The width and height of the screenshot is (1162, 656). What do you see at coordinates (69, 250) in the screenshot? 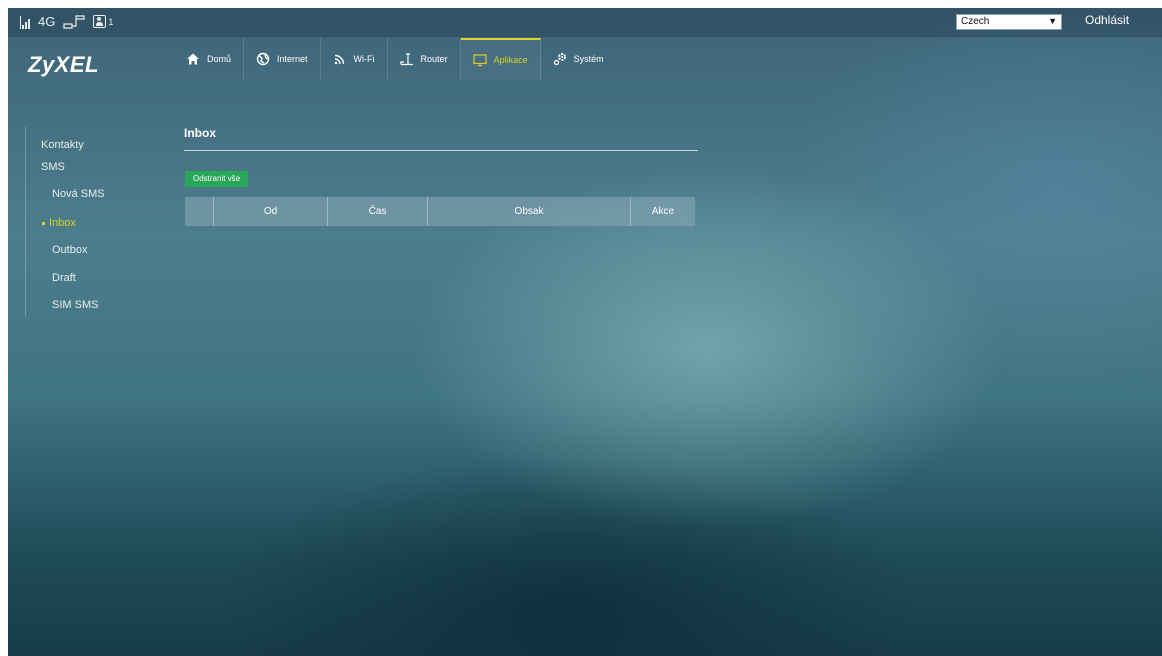
I see `sidebar-item-outbox: Outbox` at bounding box center [69, 250].